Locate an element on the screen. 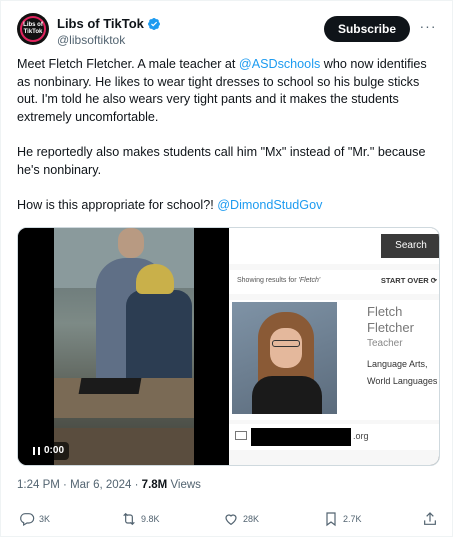 This screenshot has width=453, height=537. reply-button: 3K is located at coordinates (34, 519).